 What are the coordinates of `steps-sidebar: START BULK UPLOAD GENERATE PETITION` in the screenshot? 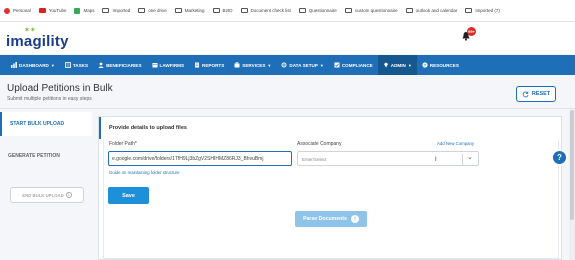 It's located at (46, 185).